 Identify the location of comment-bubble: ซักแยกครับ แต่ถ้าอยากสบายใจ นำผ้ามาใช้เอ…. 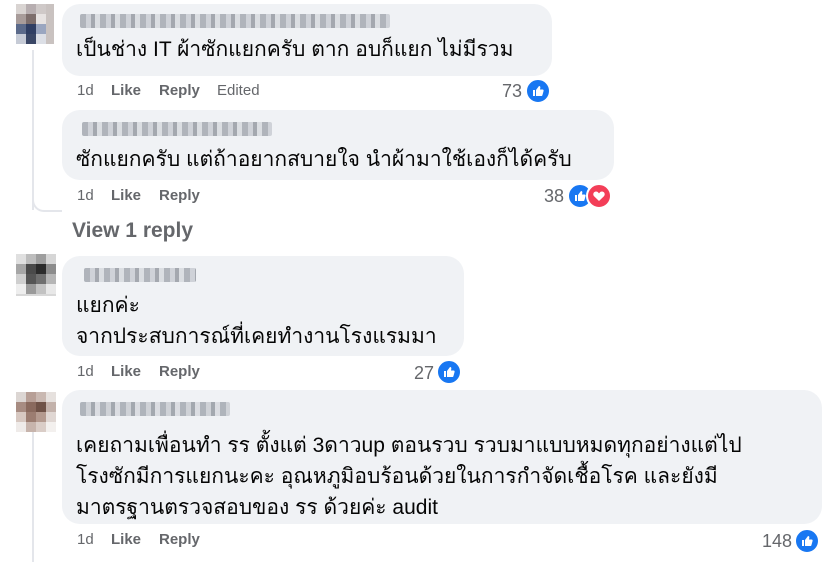
(338, 145).